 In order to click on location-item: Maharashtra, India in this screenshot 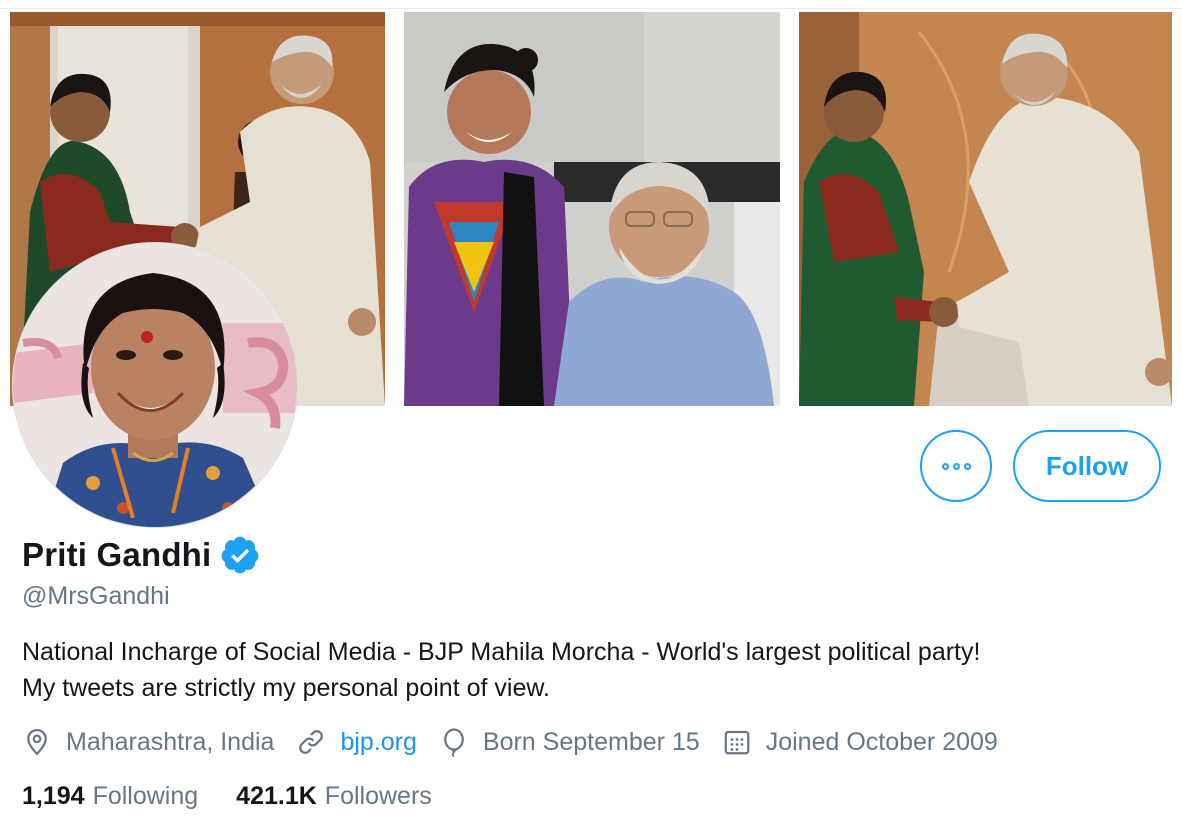, I will do `click(148, 742)`.